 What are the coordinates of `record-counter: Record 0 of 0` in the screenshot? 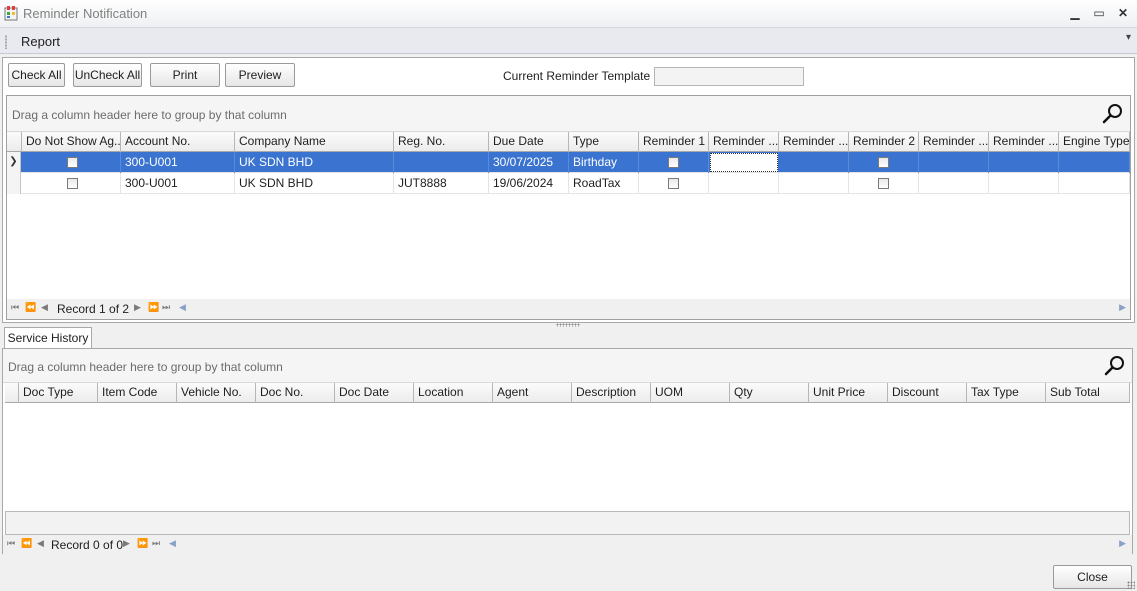 It's located at (87, 545).